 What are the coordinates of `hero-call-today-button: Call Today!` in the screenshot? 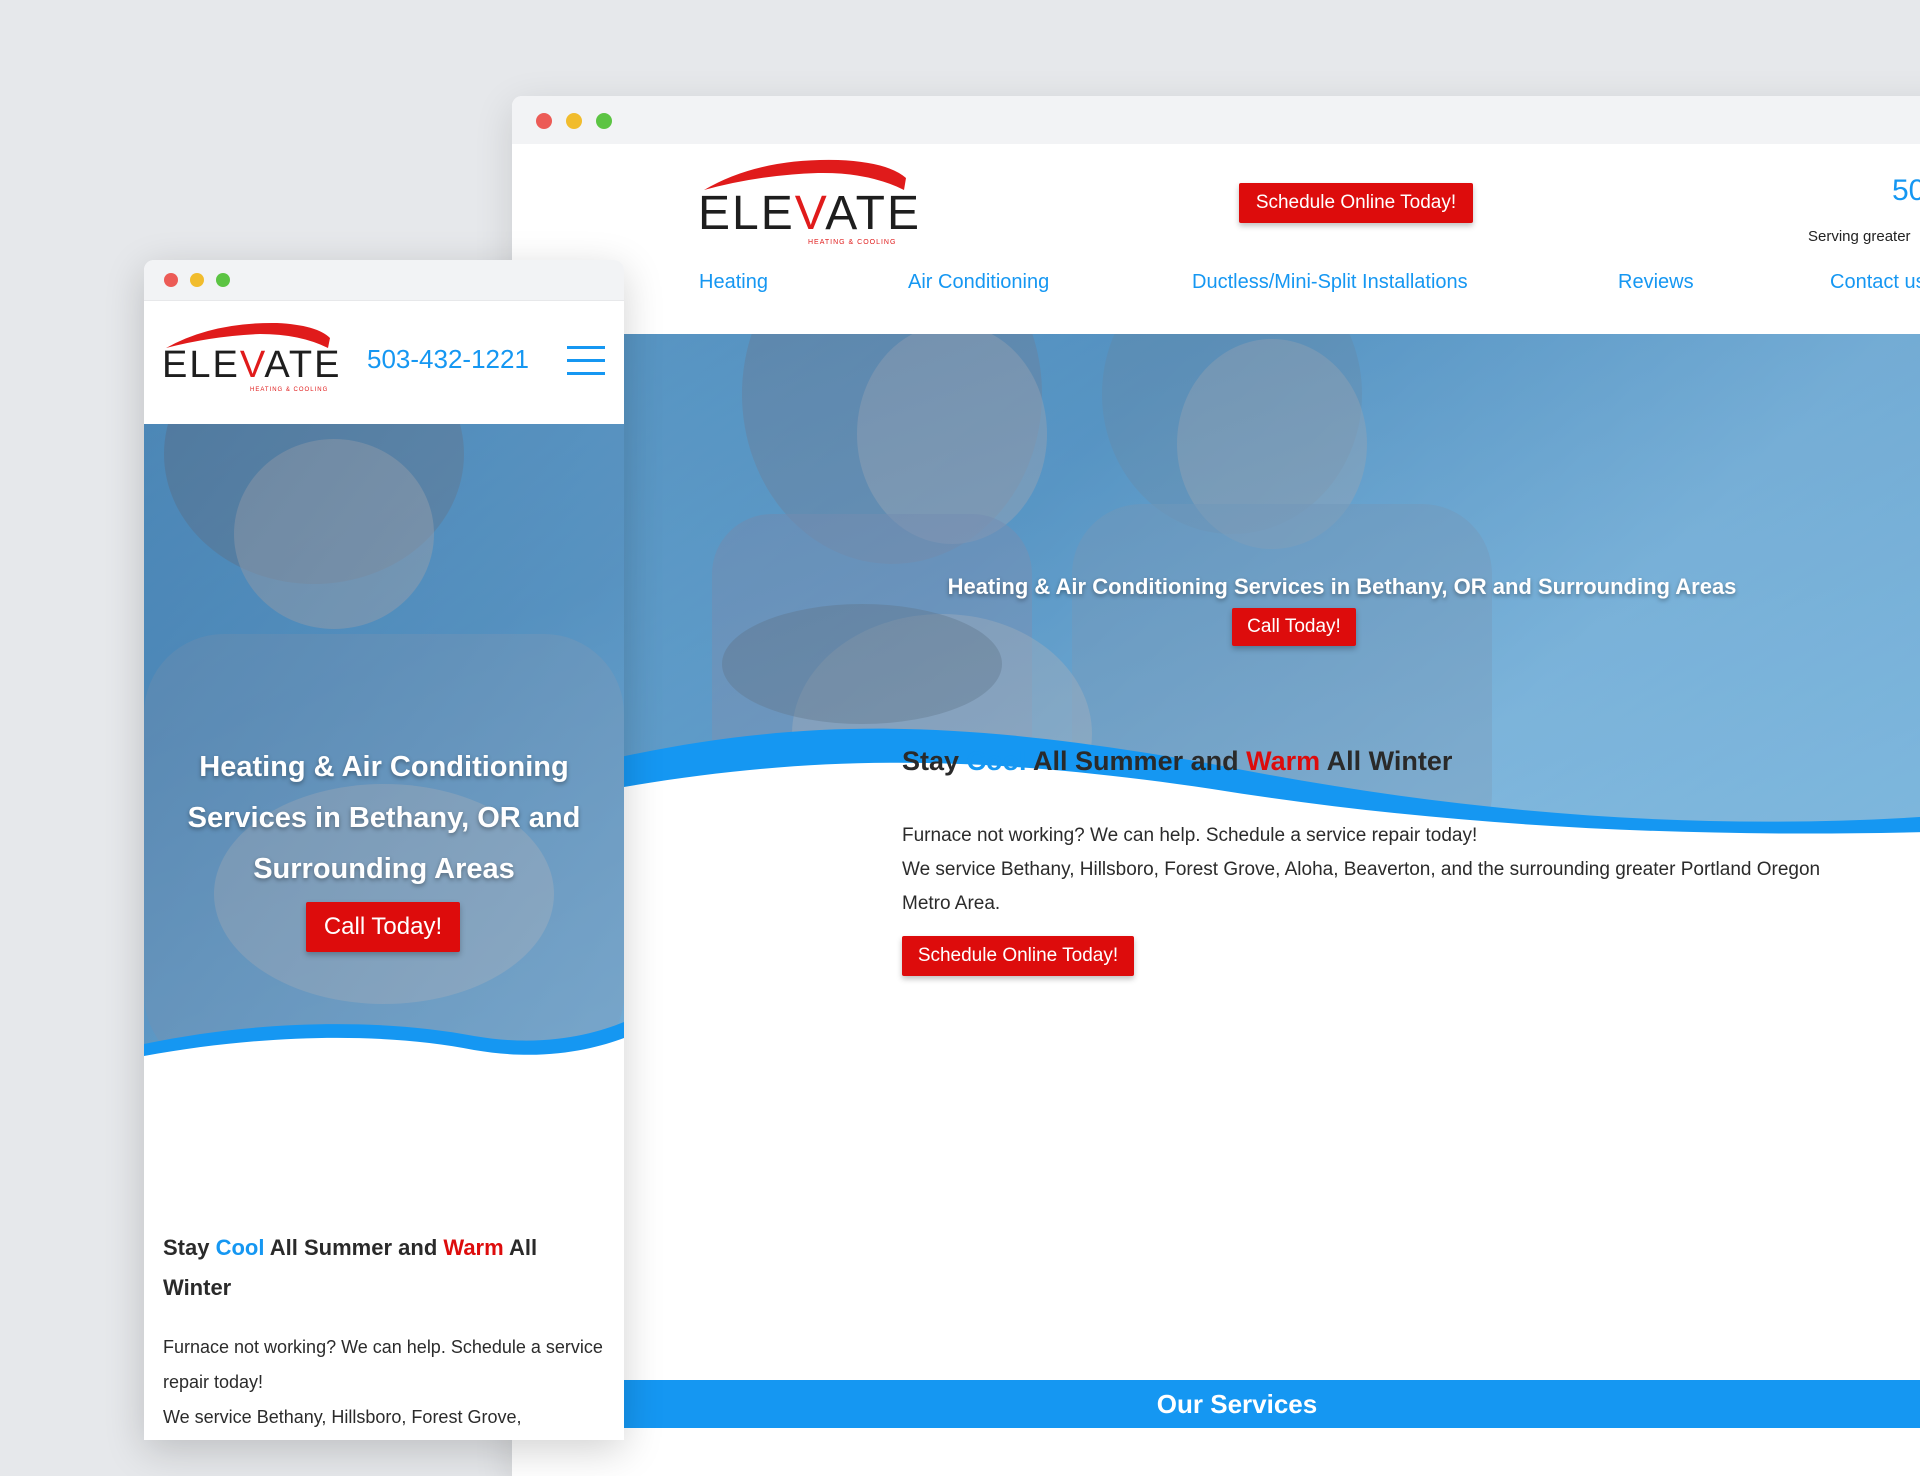 It's located at (1294, 627).